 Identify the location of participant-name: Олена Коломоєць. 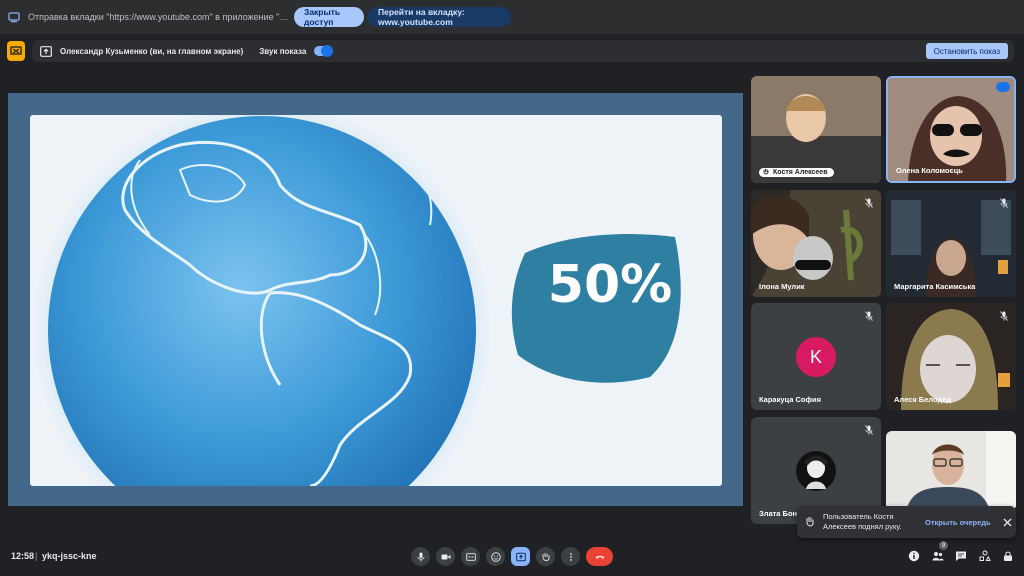
(929, 170).